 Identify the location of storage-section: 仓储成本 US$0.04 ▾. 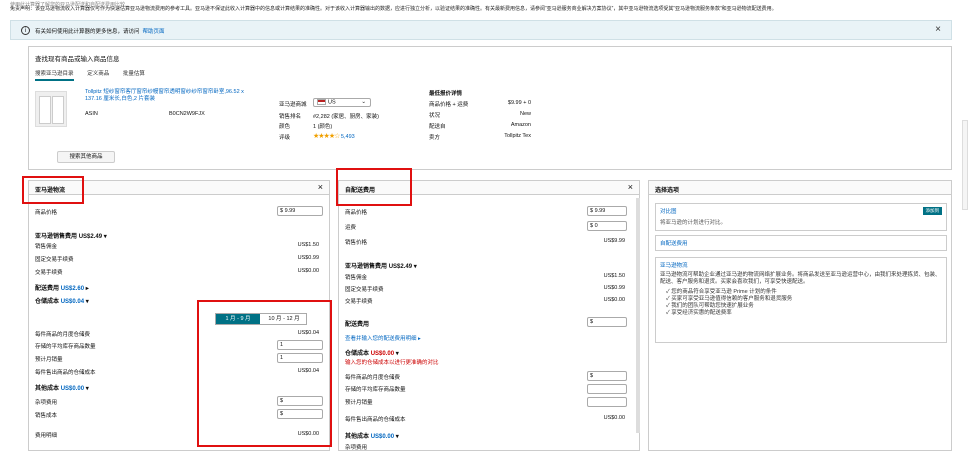
(62, 300).